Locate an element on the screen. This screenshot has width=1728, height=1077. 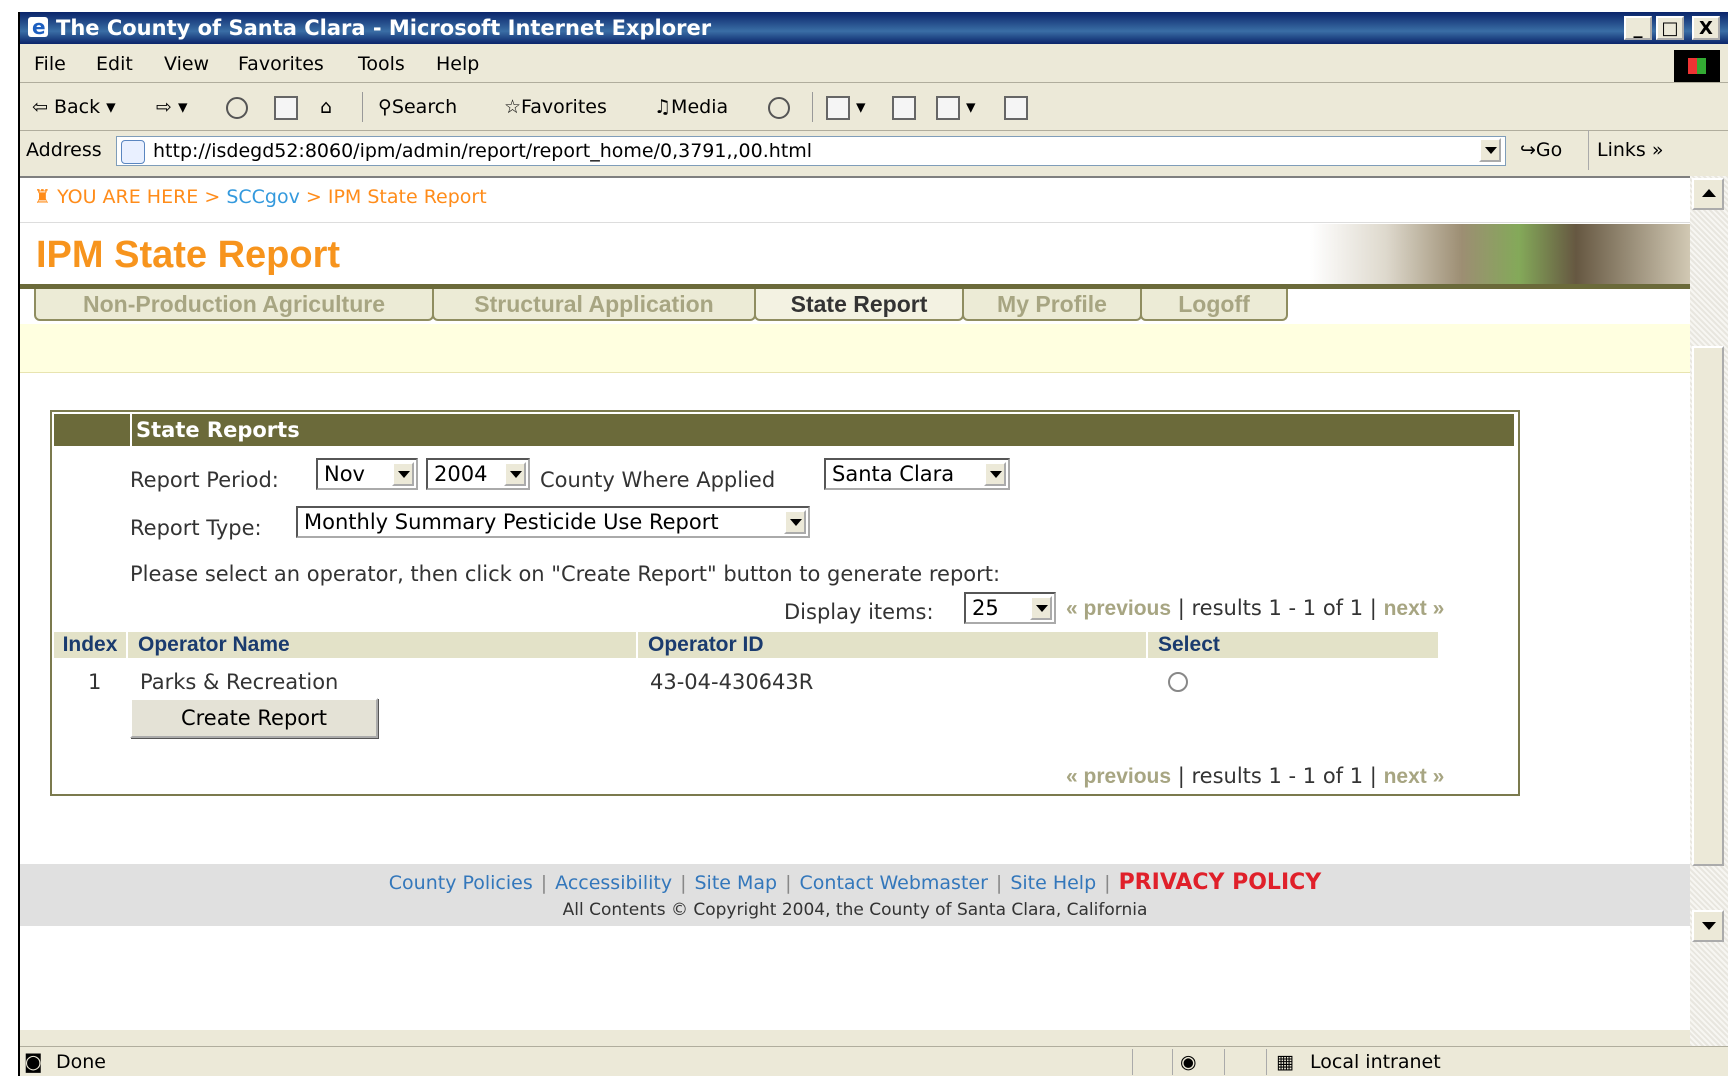
menu-bar: File Edit View Favorites Tools Help is located at coordinates (874, 64).